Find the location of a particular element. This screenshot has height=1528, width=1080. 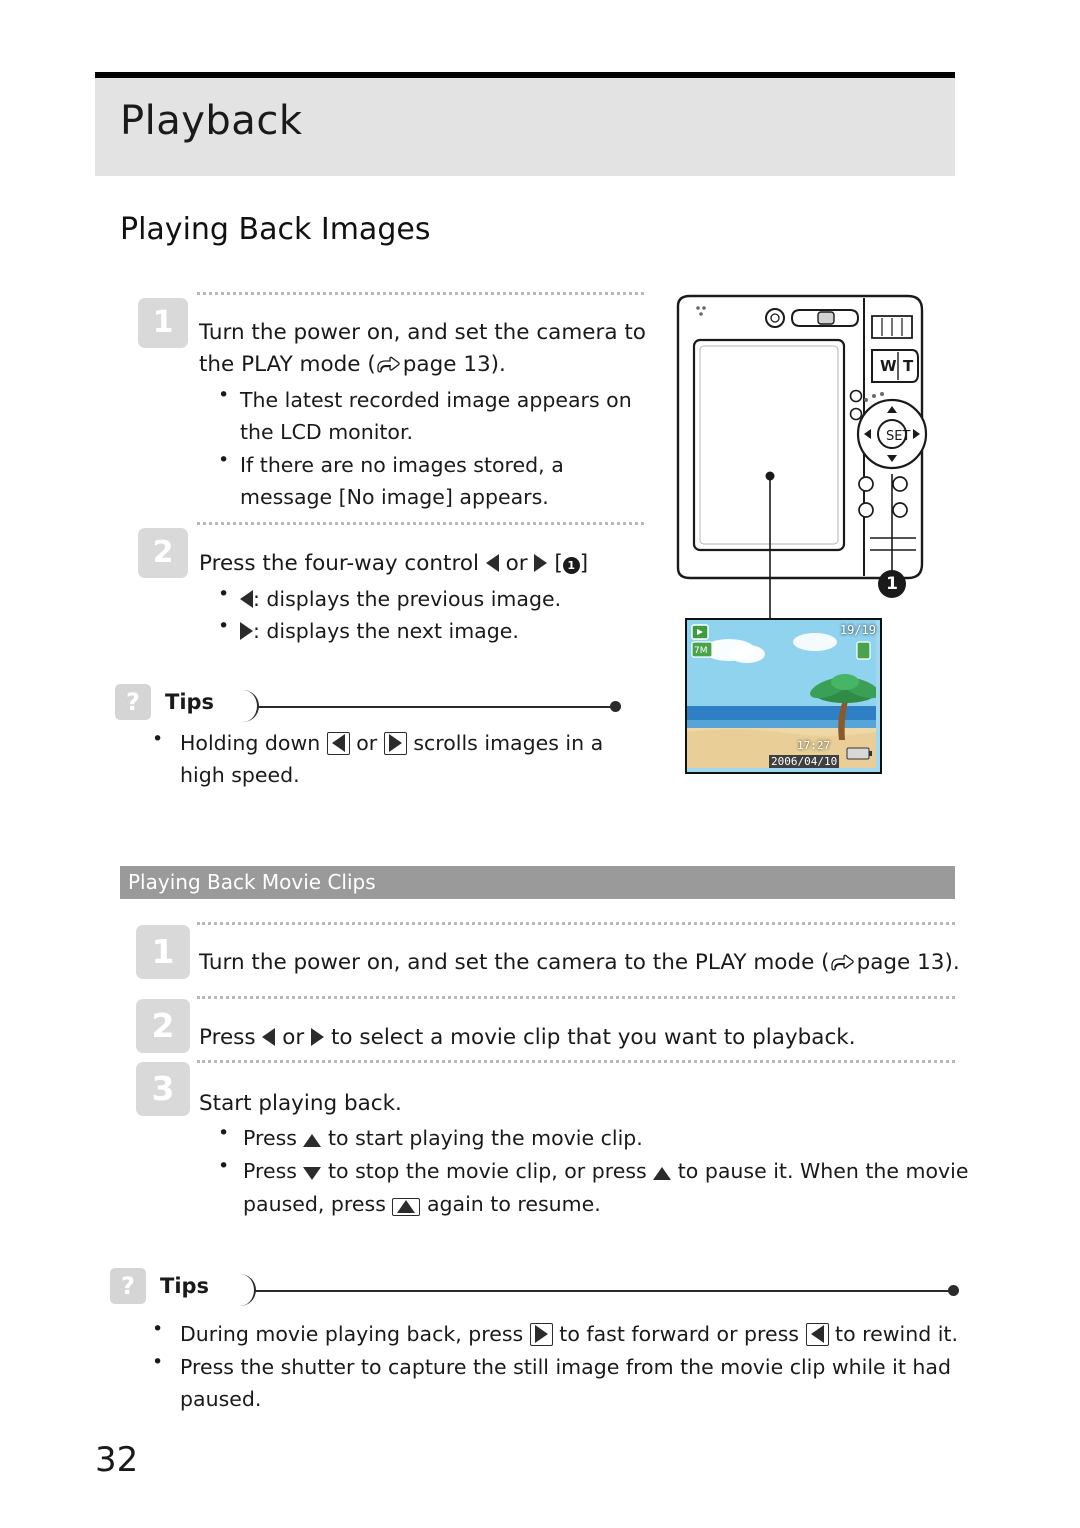

lcd-frame-counter: 19/19 is located at coordinates (857, 630).